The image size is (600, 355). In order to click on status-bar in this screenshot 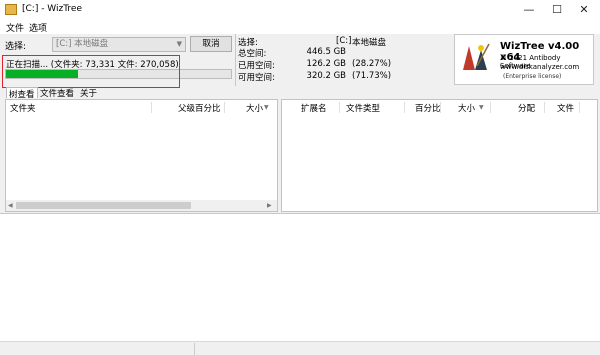, I will do `click(300, 348)`.